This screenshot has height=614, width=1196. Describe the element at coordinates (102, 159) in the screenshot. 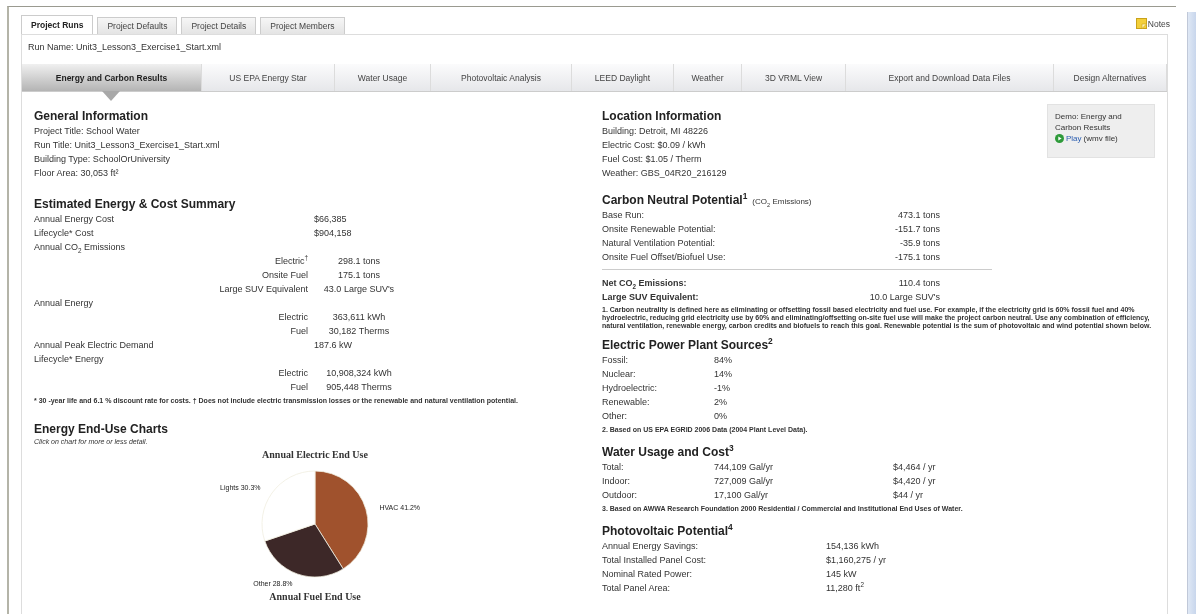

I see `info-line: Building Type: SchoolOrUniversity` at that location.